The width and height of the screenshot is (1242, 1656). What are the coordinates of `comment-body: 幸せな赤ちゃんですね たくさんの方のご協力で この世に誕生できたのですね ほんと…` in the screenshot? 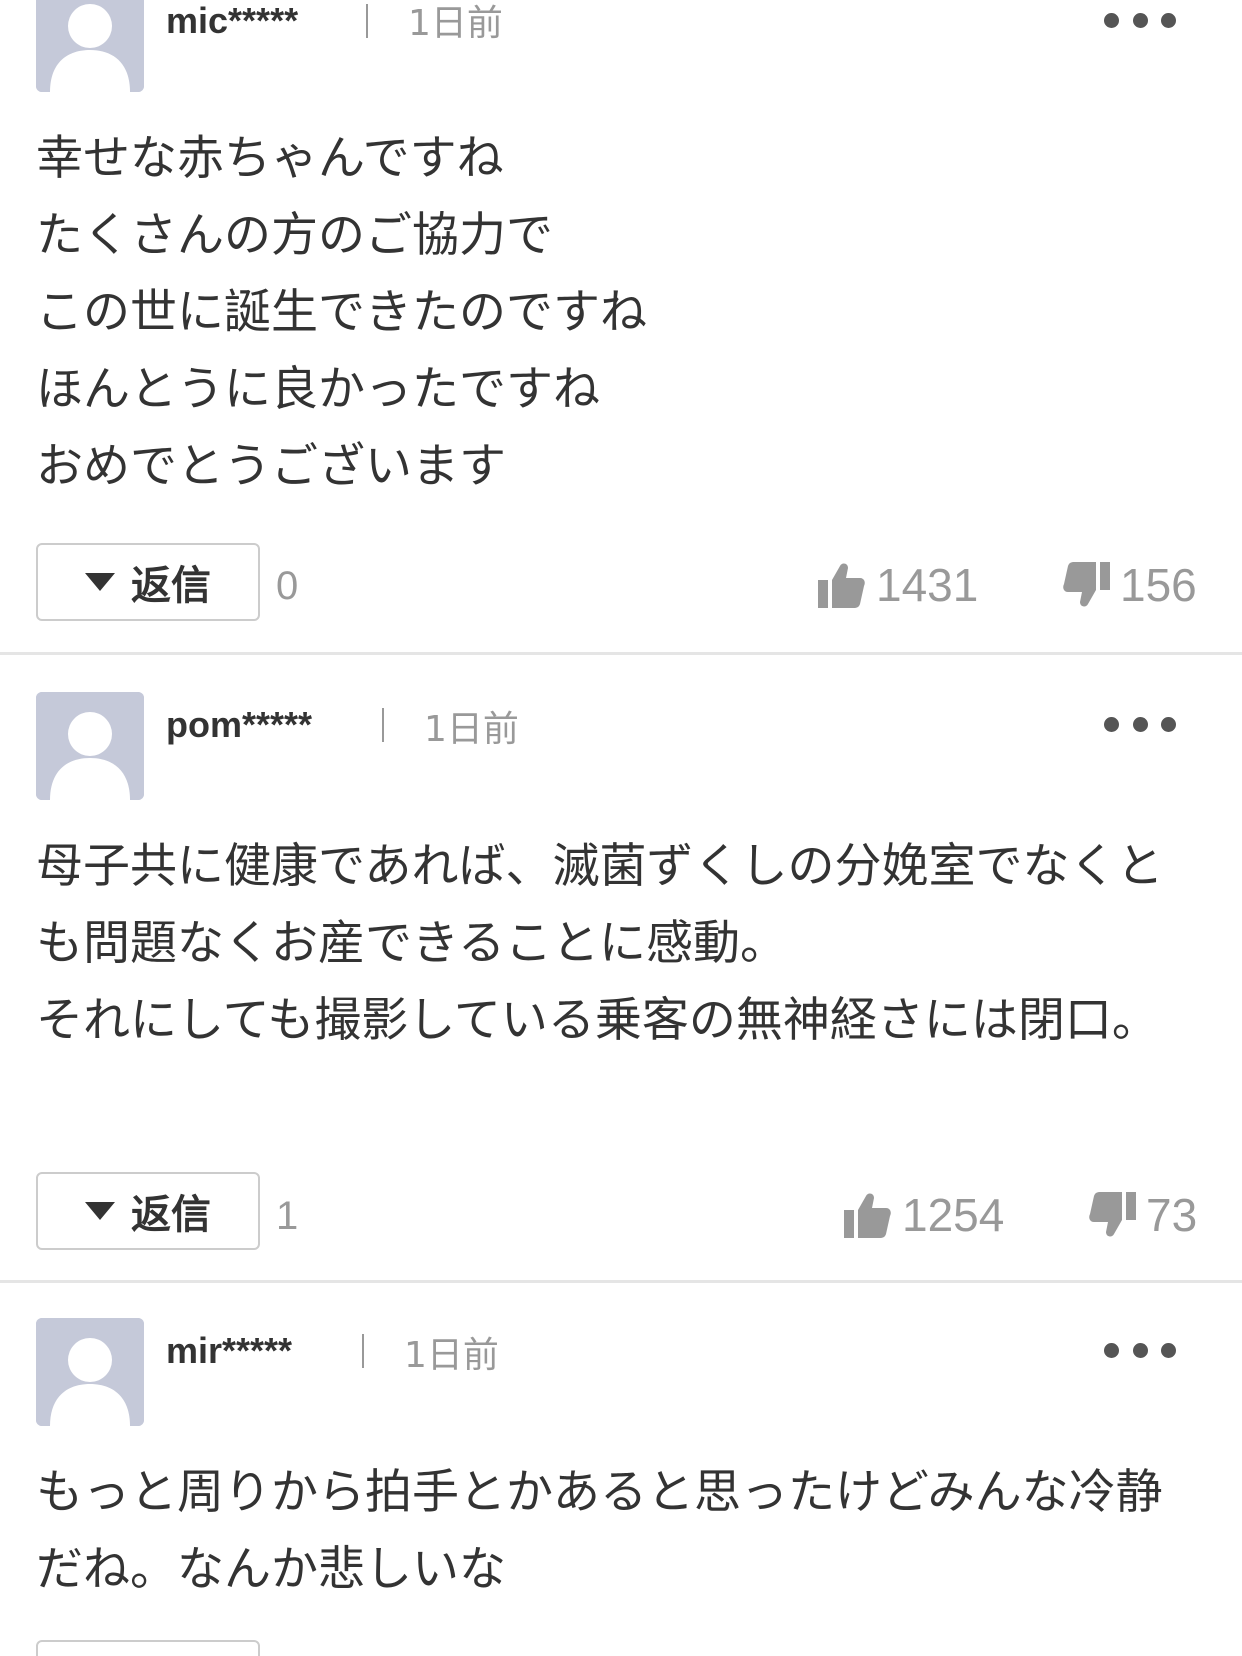 It's located at (341, 312).